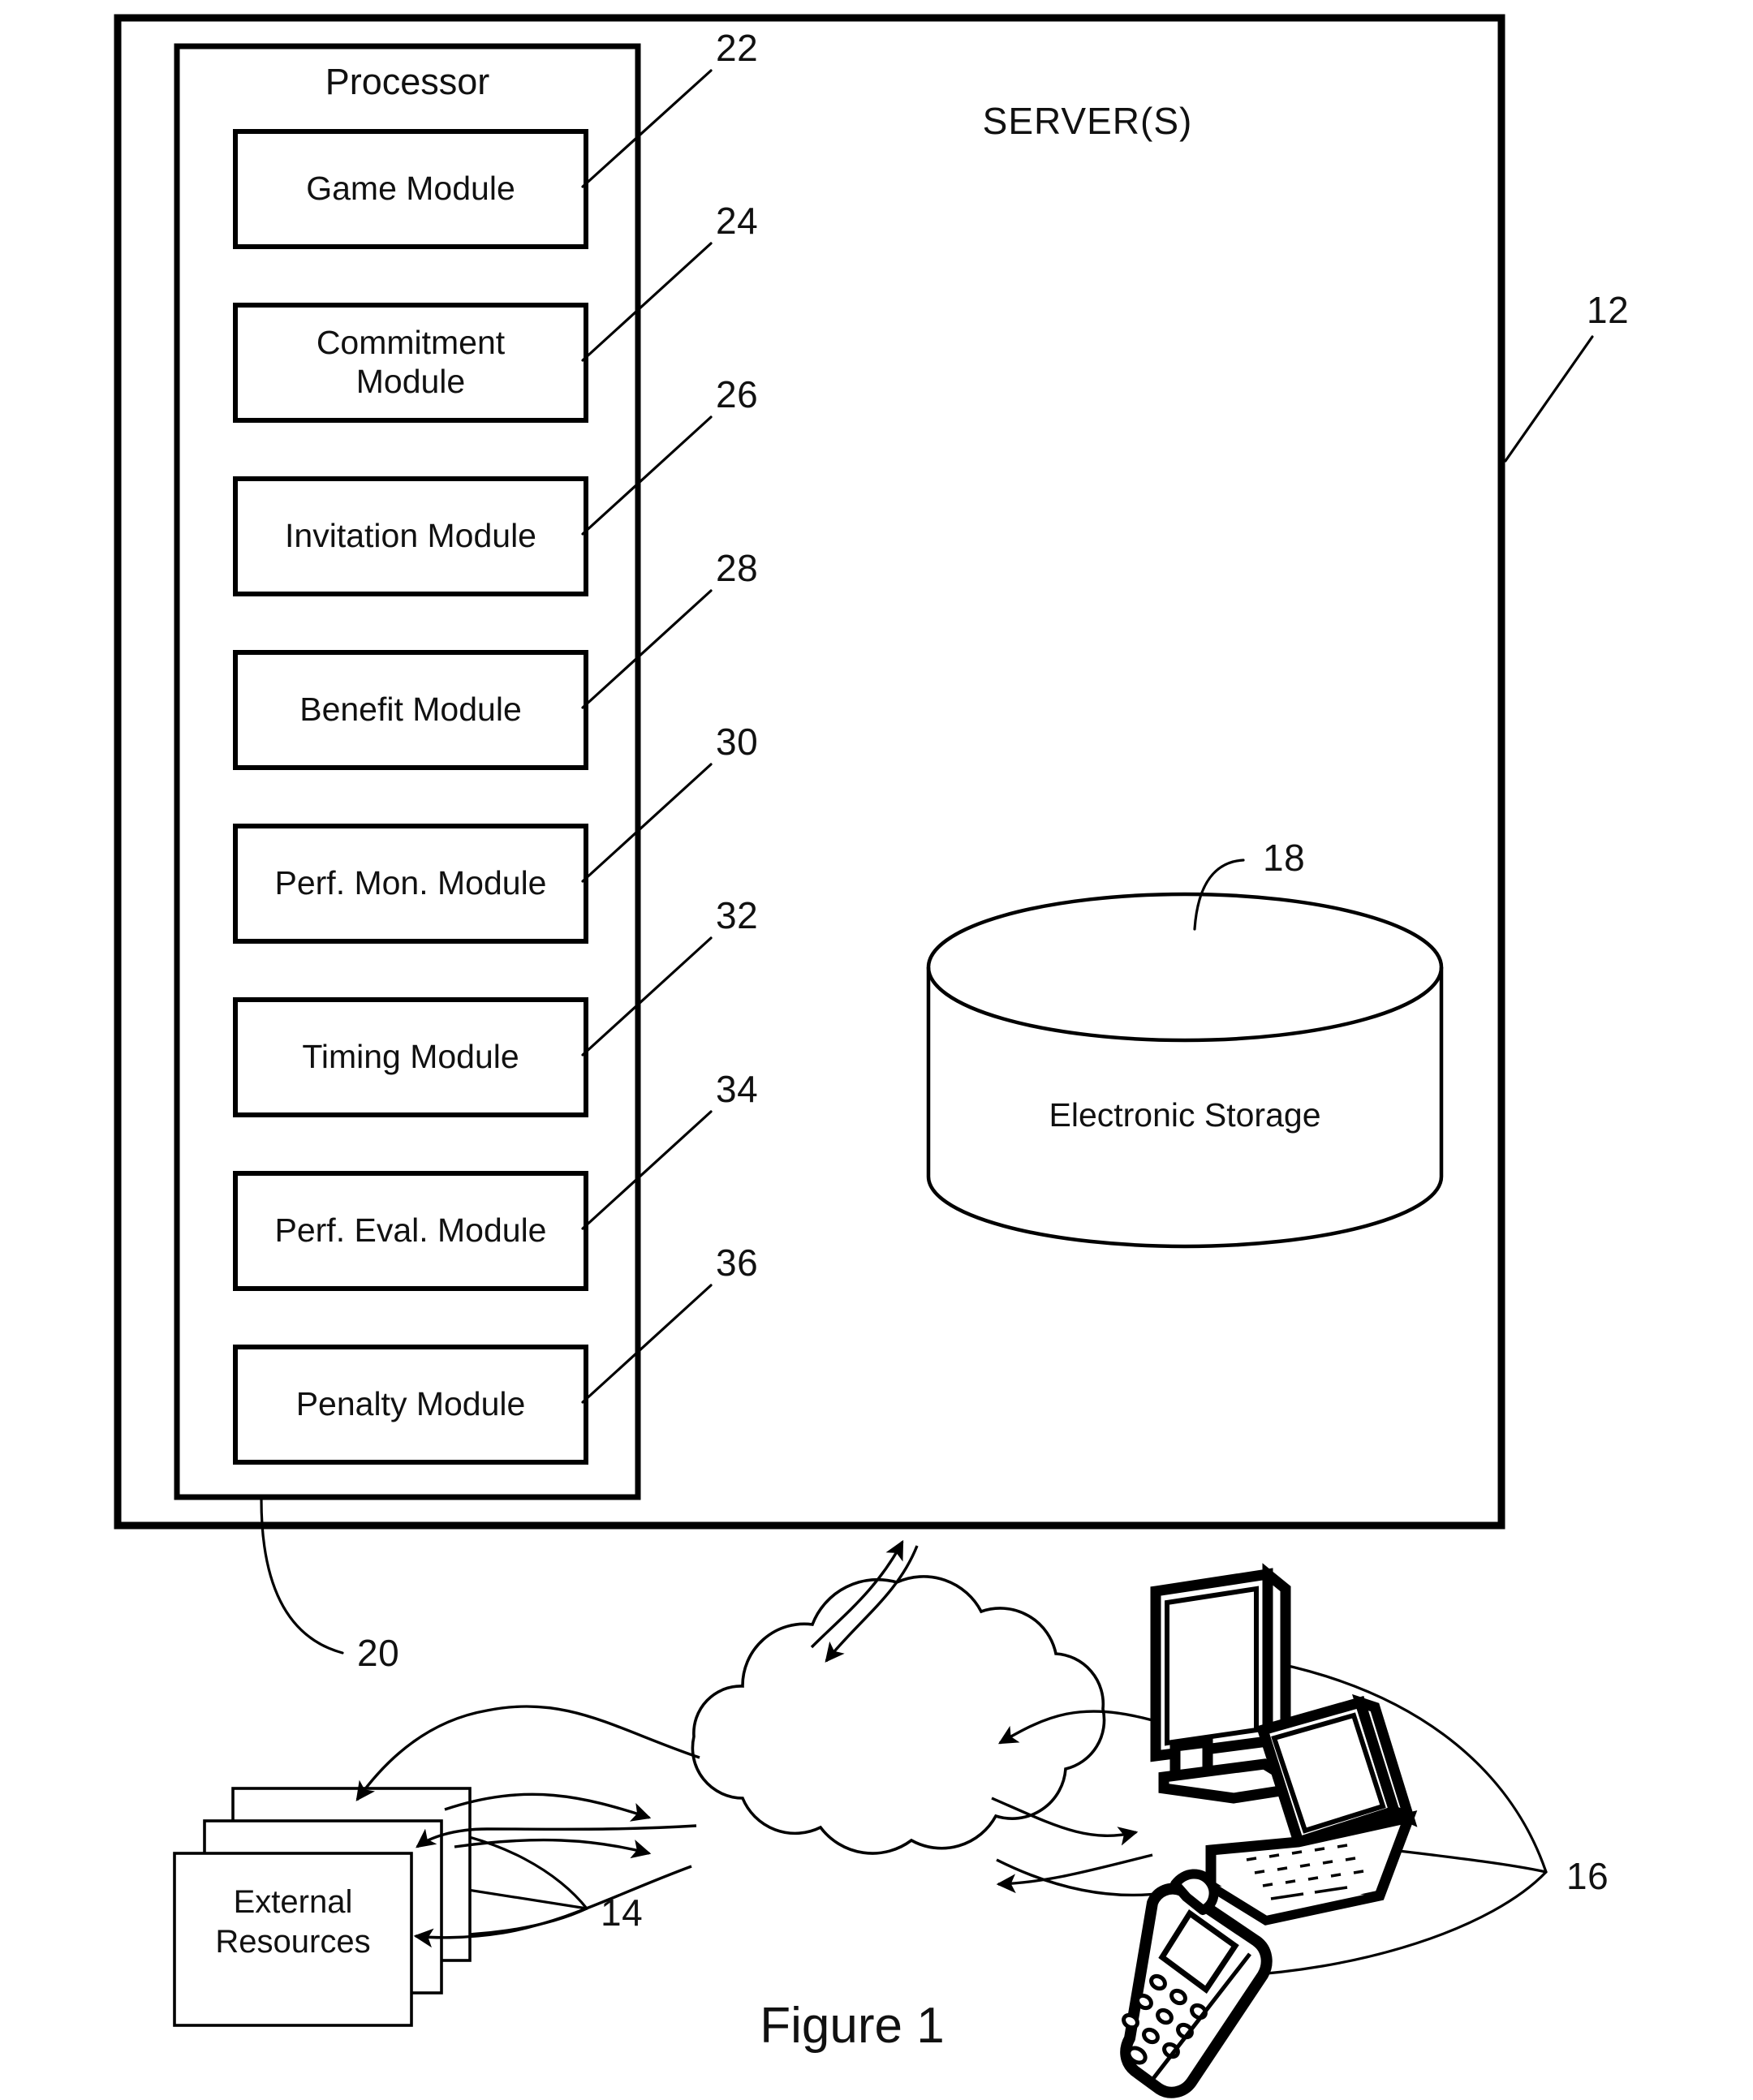 The image size is (1753, 2100). I want to click on ref-numeral-34: 34, so click(737, 1089).